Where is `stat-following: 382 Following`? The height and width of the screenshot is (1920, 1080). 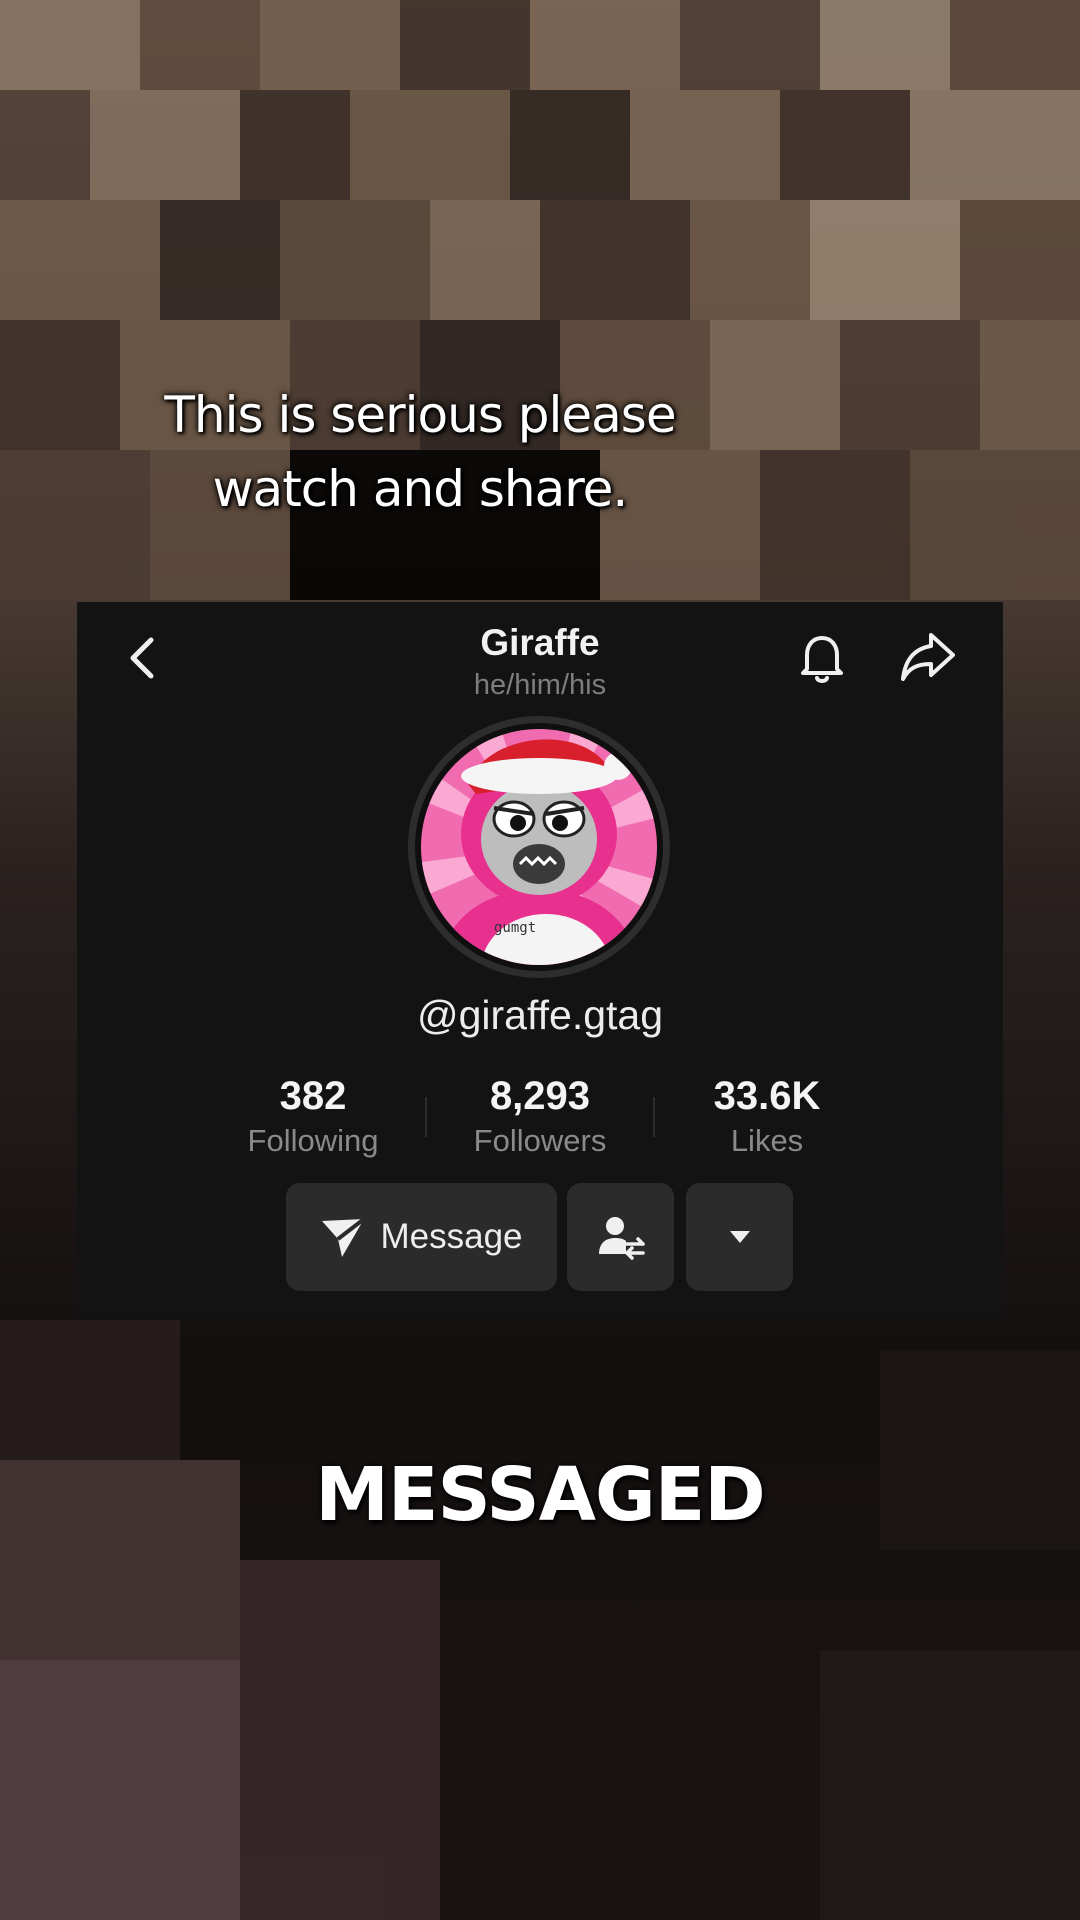
stat-following: 382 Following is located at coordinates (313, 1117).